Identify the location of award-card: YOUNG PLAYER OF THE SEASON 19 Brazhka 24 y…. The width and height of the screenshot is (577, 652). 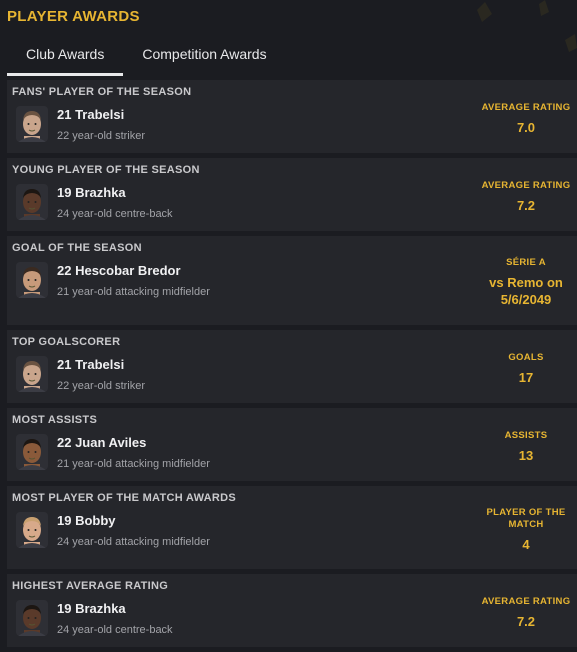
(292, 194).